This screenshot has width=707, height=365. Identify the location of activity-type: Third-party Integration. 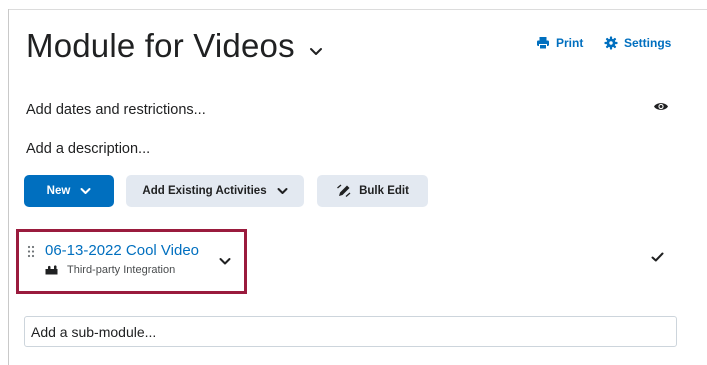
(110, 270).